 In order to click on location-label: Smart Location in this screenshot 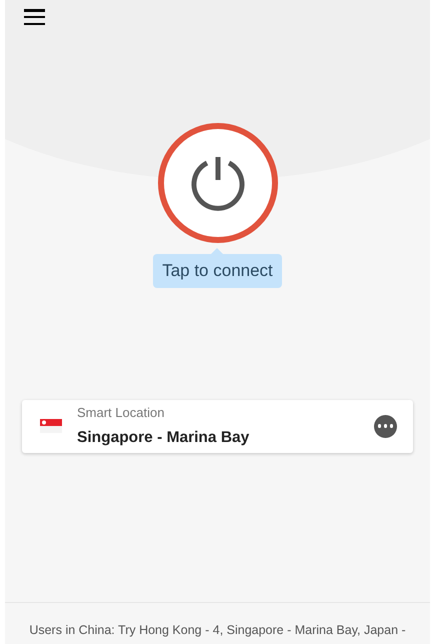, I will do `click(121, 413)`.